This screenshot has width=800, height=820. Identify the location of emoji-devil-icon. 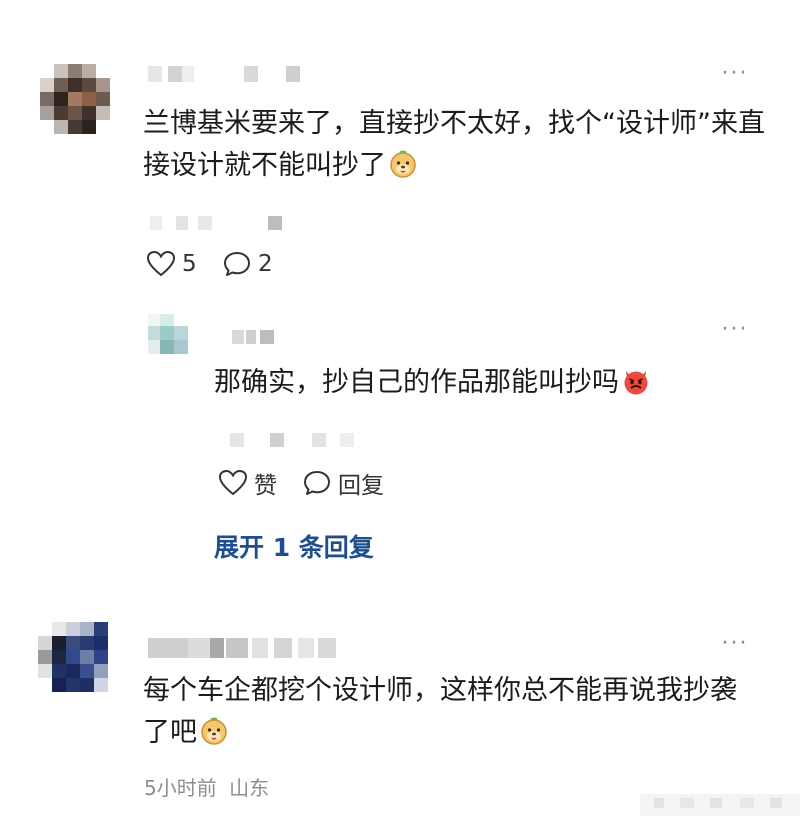
(636, 387).